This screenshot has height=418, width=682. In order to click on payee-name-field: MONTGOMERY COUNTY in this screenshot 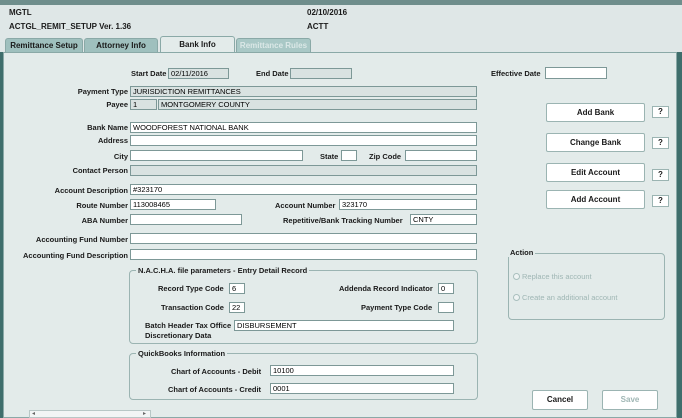, I will do `click(317, 104)`.